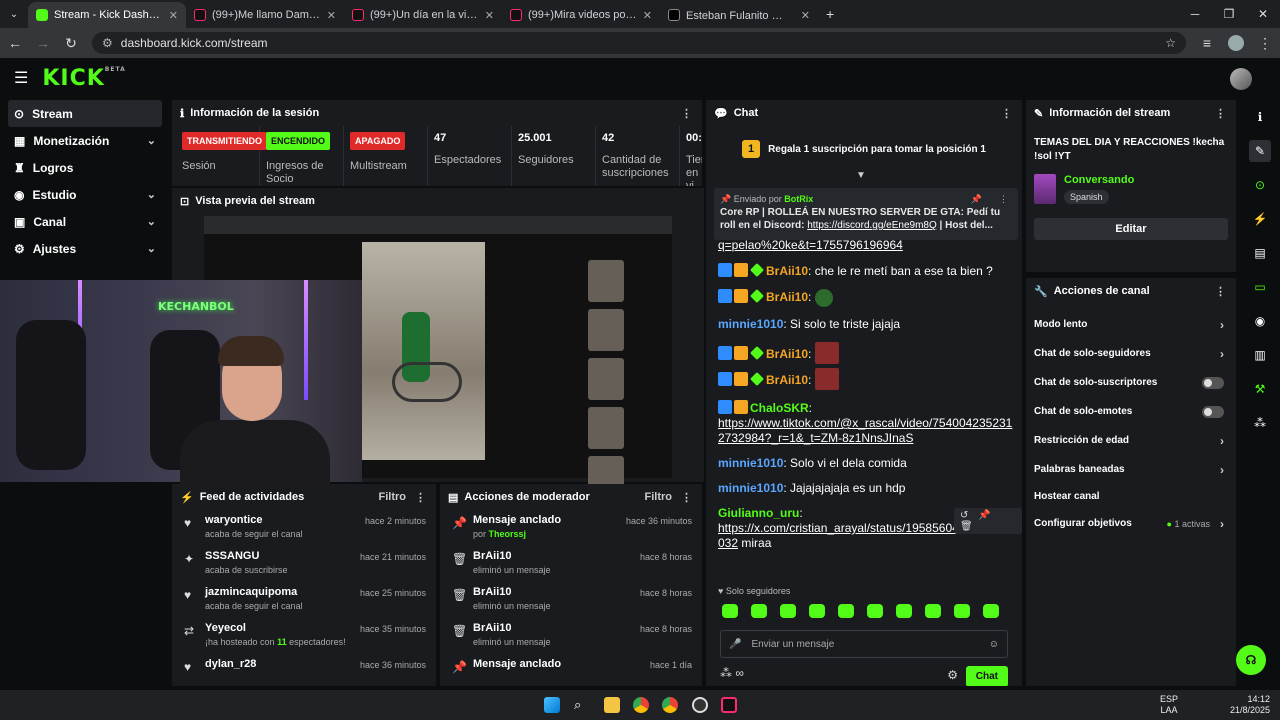  What do you see at coordinates (779, 408) in the screenshot?
I see `chat-username: ChaloSKR` at bounding box center [779, 408].